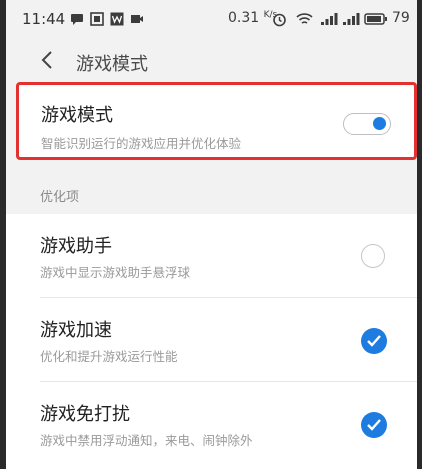 The image size is (422, 469). What do you see at coordinates (137, 19) in the screenshot?
I see `video-icon` at bounding box center [137, 19].